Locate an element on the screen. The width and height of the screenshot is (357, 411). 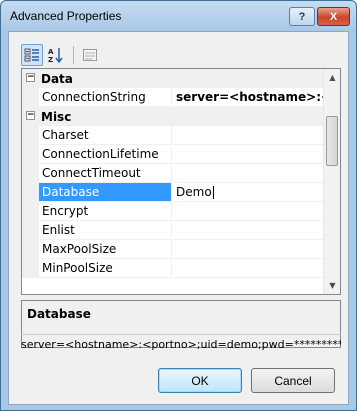
categorized-icon is located at coordinates (31, 55).